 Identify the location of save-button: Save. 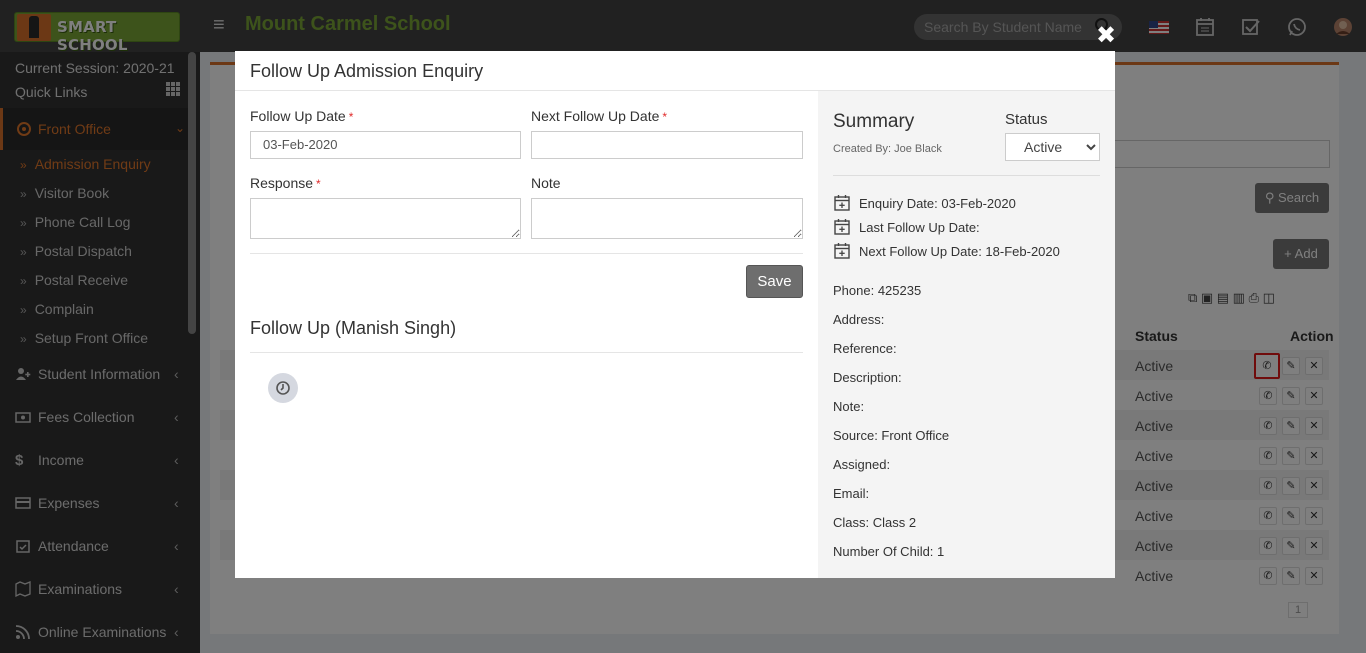
(774, 281).